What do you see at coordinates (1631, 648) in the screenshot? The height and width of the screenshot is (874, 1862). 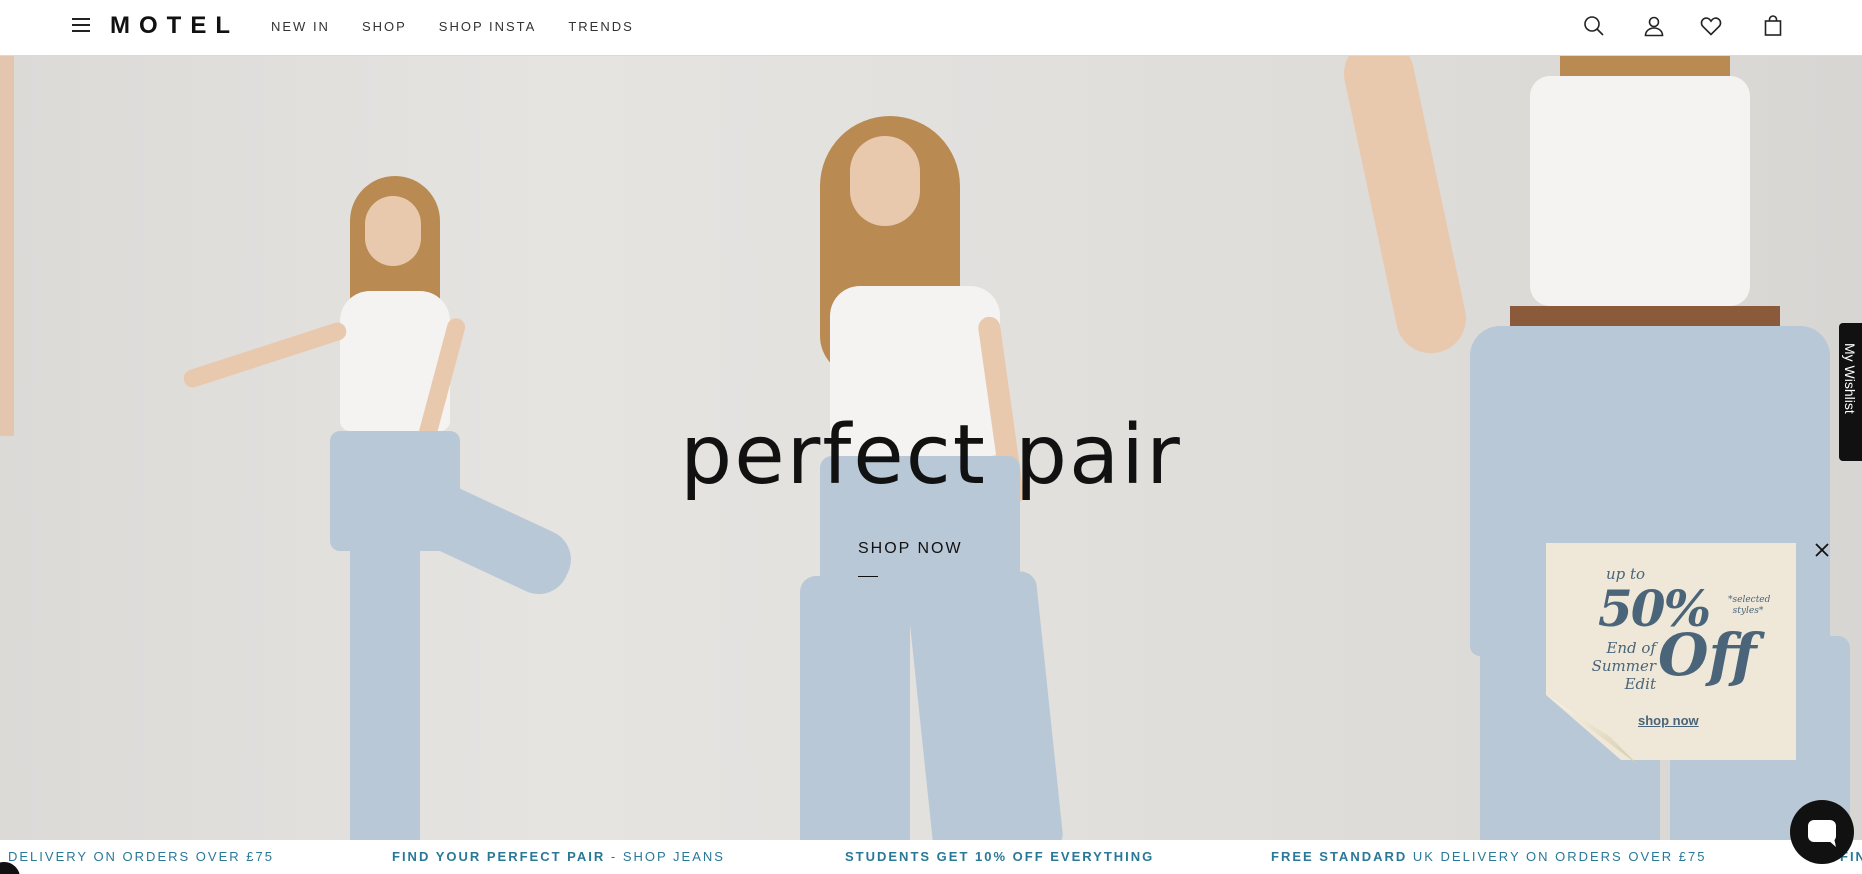 I see `promo-edit-line: End of` at bounding box center [1631, 648].